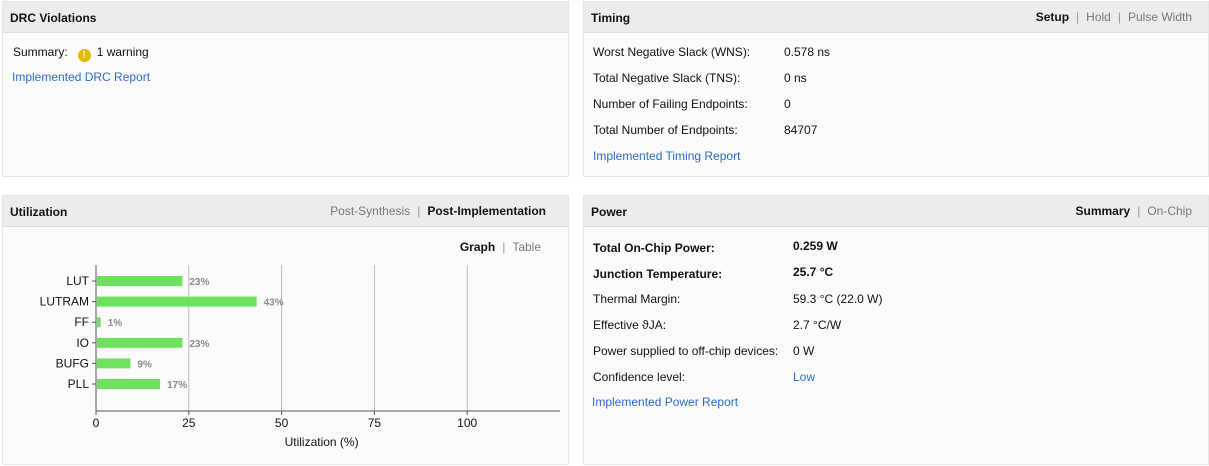  I want to click on chart-x-axis-label: Utilization (%), so click(322, 442).